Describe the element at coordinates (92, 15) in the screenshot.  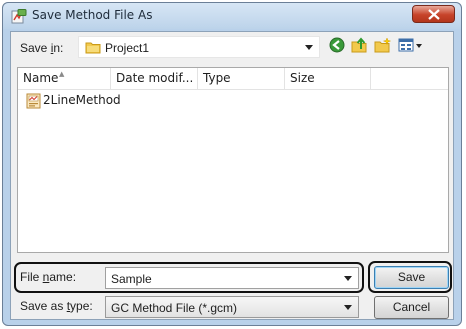
I see `window-title: Save Method File As` at that location.